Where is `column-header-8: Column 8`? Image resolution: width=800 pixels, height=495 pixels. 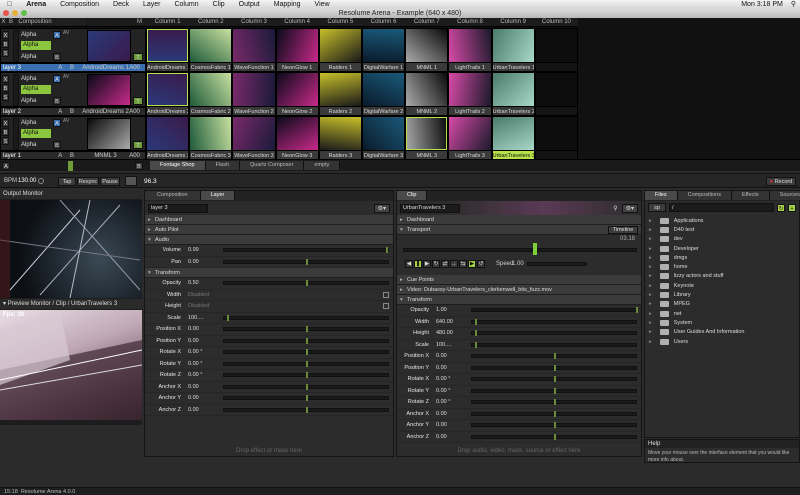 column-header-8: Column 8 is located at coordinates (470, 22).